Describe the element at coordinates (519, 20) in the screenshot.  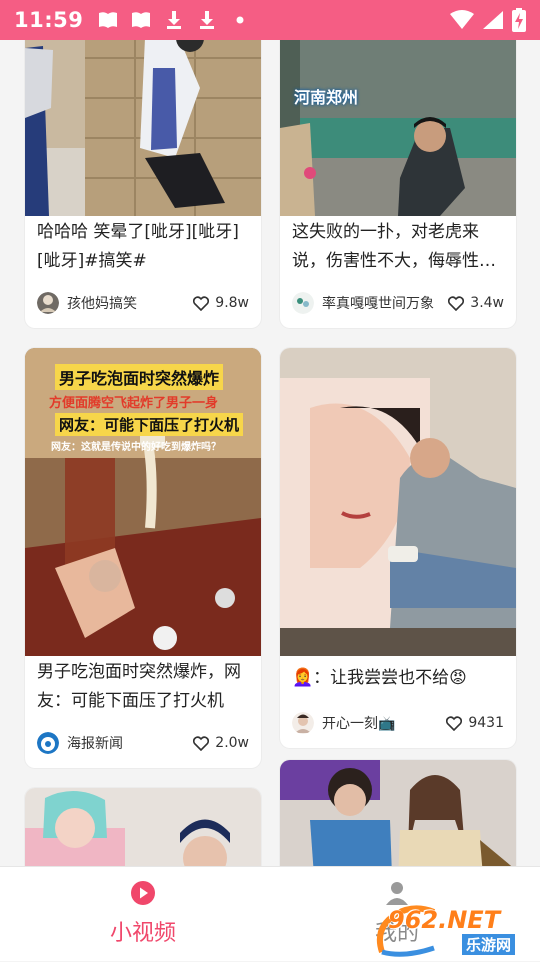
I see `battery-charging-icon` at that location.